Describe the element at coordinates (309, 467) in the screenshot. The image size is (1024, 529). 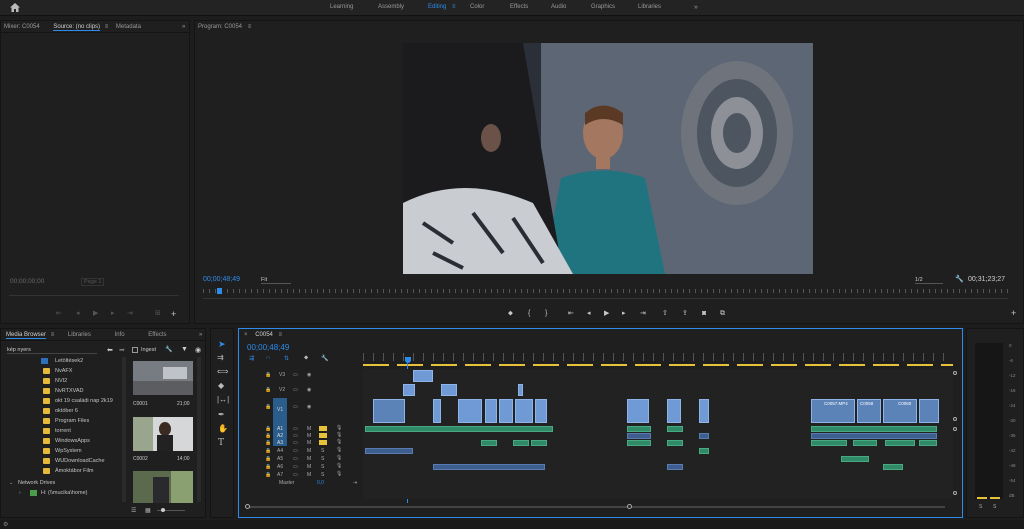
I see `a6-mute-icon: M` at that location.